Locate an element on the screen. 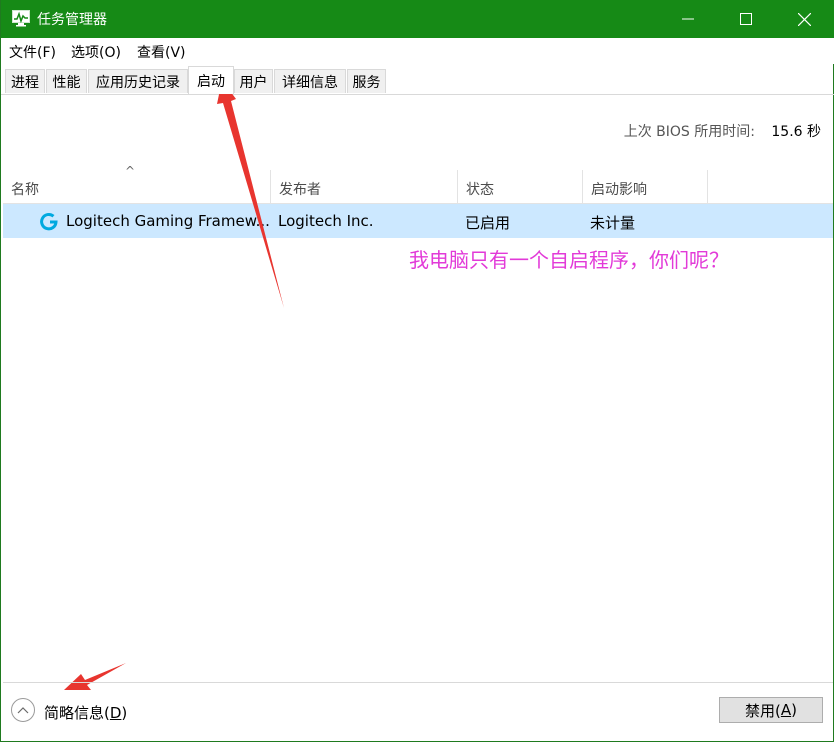 This screenshot has height=742, width=834. bios-time-value: 15.6 秒 is located at coordinates (796, 132).